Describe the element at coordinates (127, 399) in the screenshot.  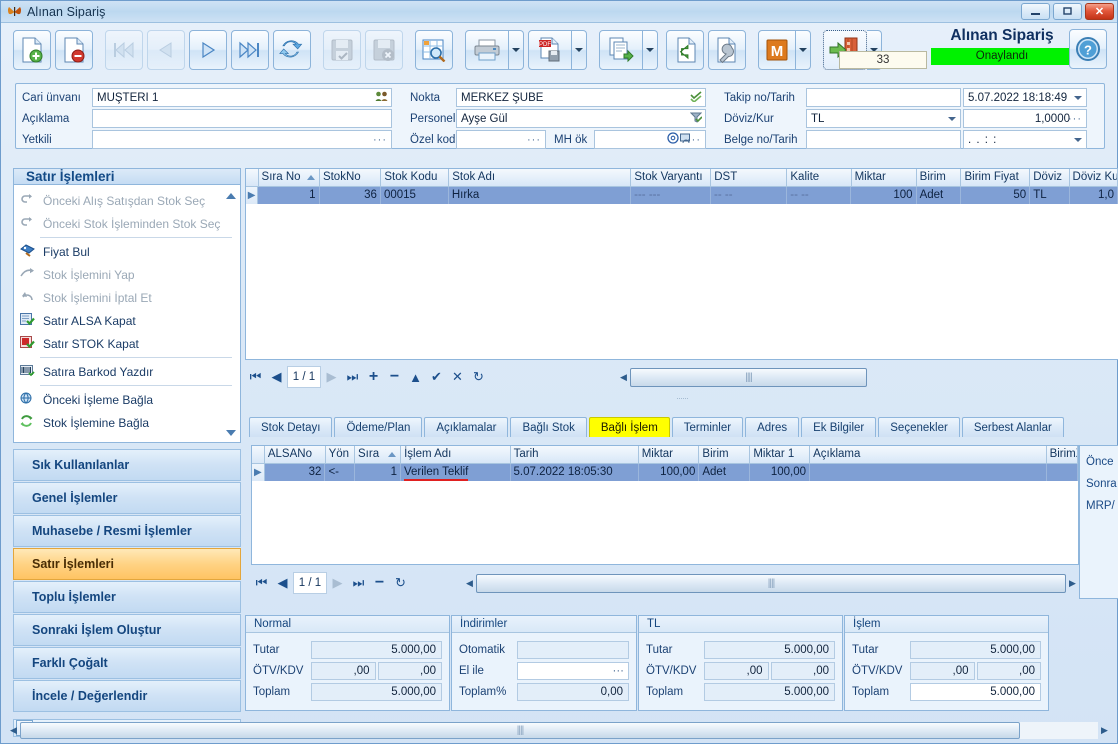
I see `sidebar-action-8: Önceki İşleme Bağla` at that location.